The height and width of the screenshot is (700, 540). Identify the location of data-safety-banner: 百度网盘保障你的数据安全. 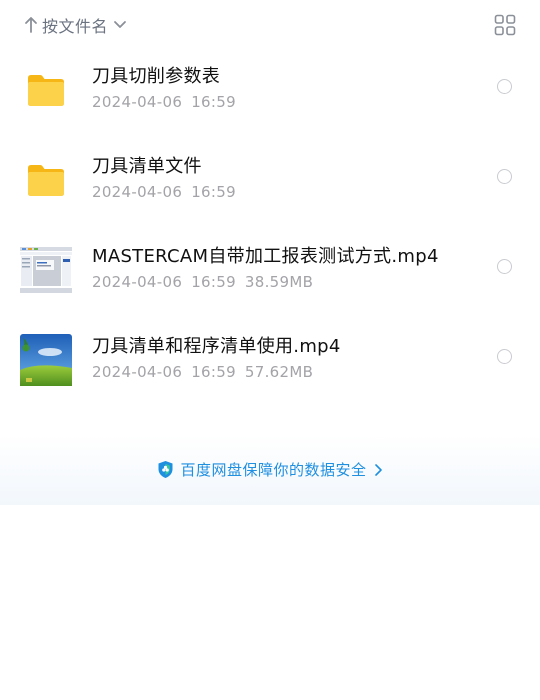
(270, 470).